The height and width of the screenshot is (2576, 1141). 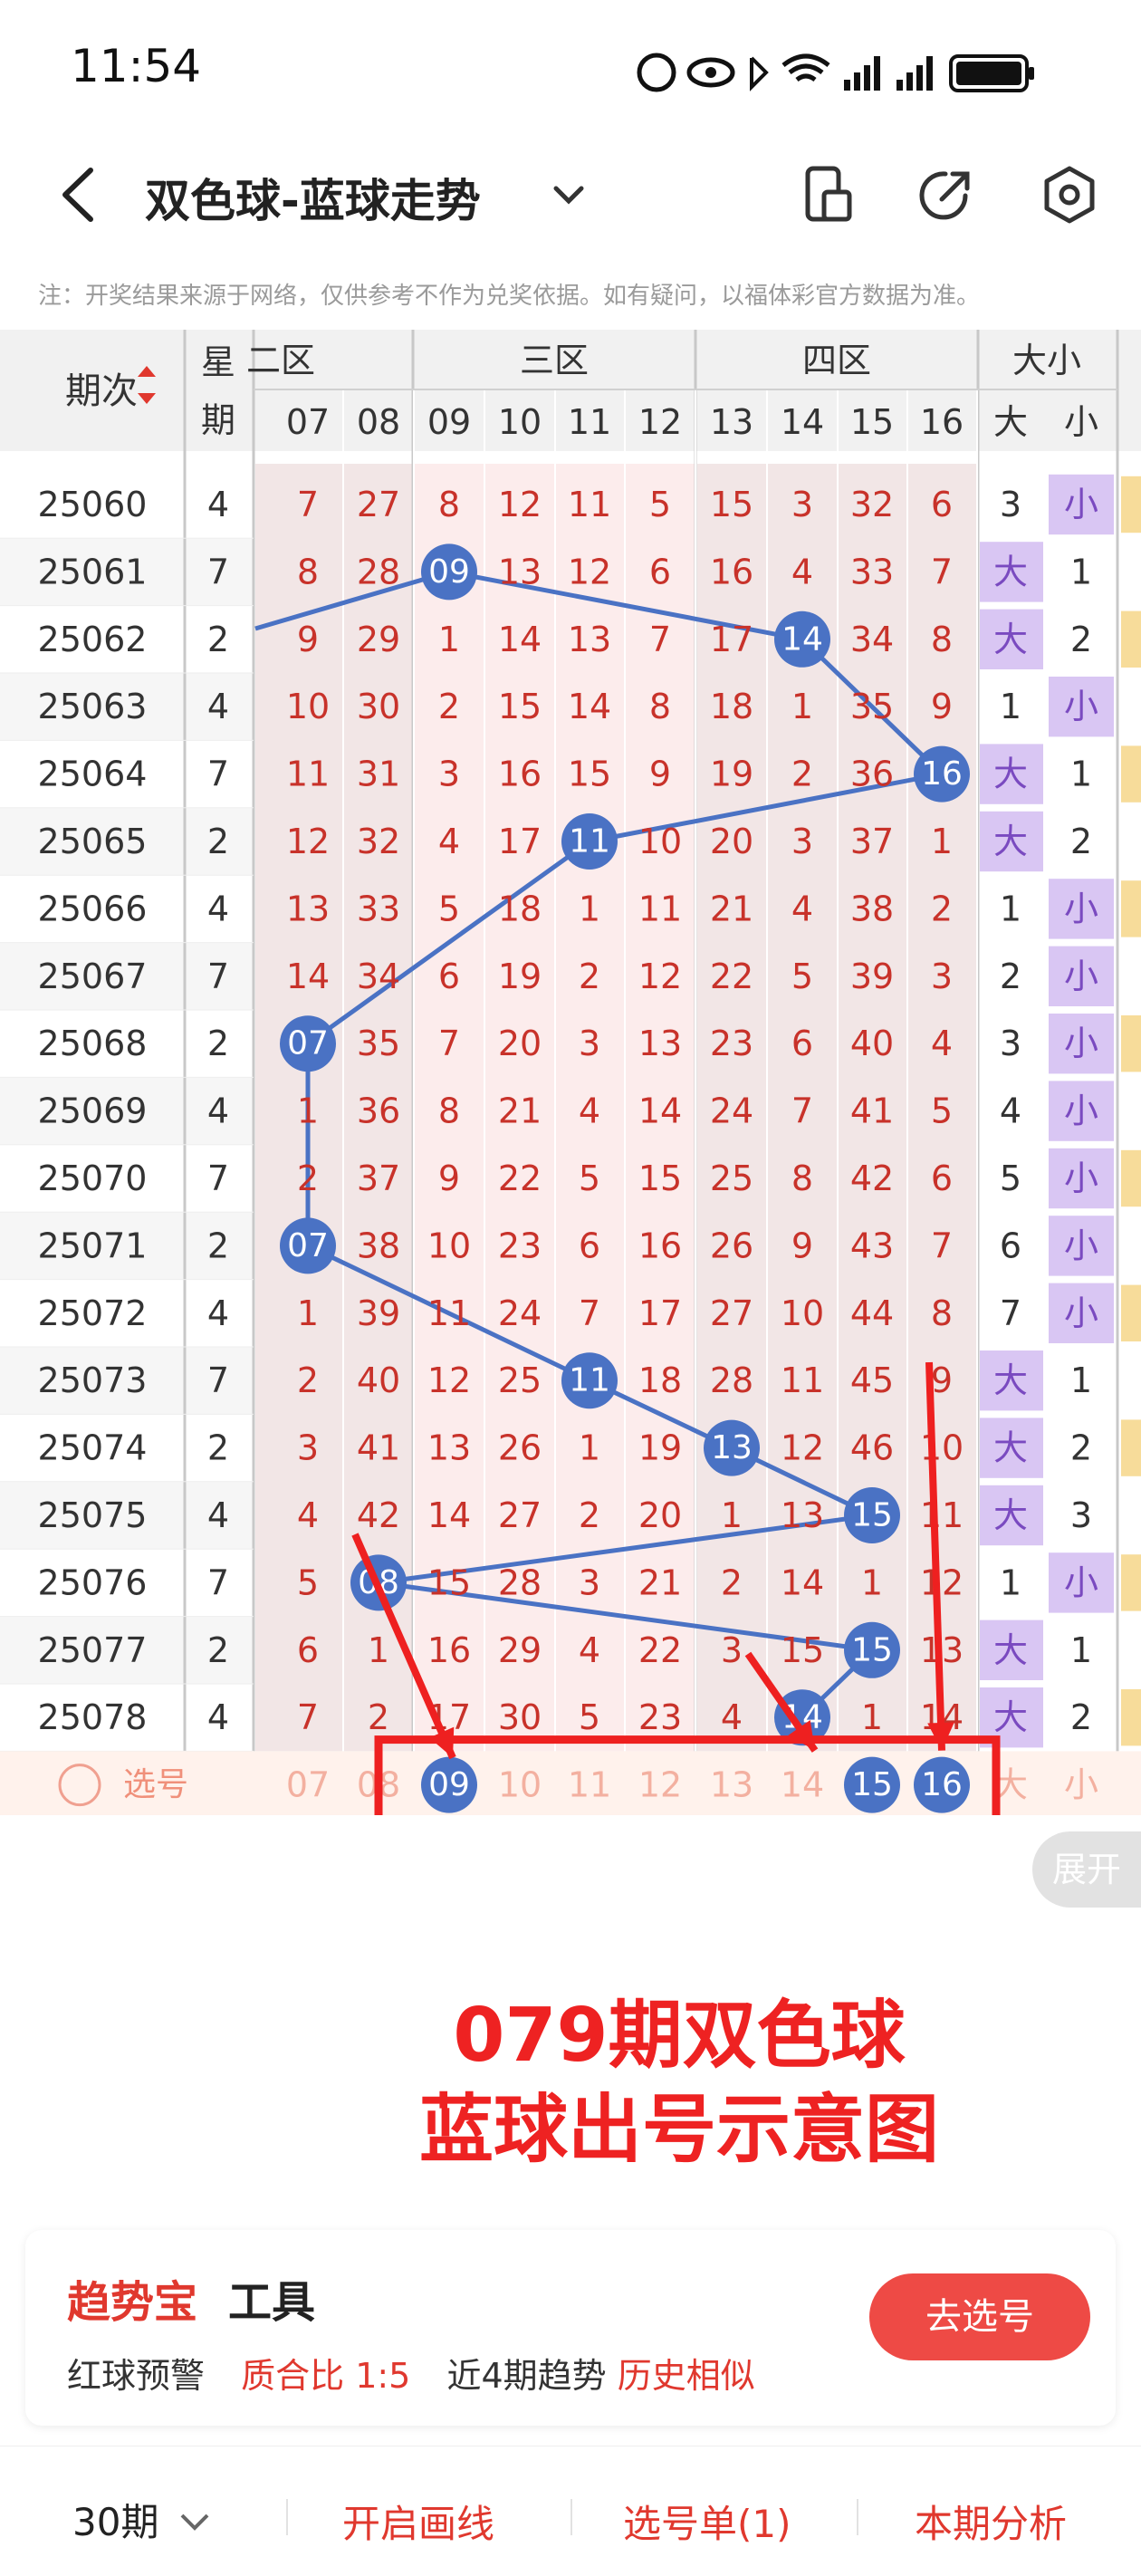 I want to click on miss-cell: 30, so click(x=379, y=706).